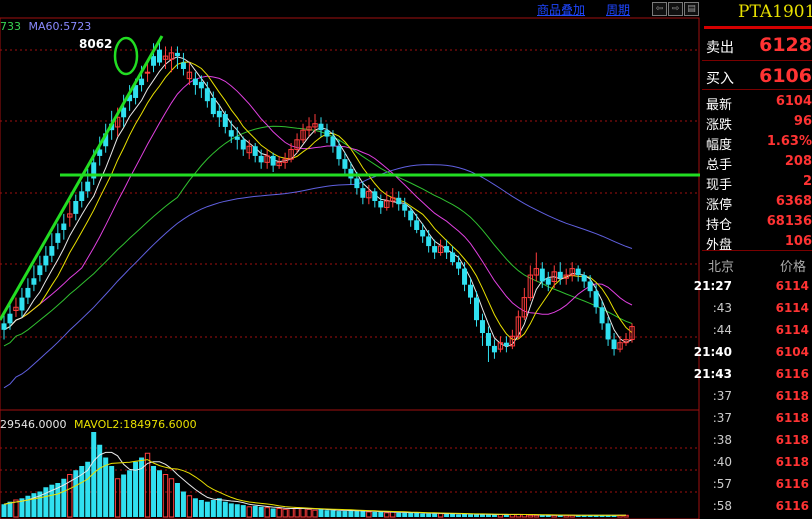 The width and height of the screenshot is (812, 519). I want to click on stat-label: 幅度, so click(719, 145).